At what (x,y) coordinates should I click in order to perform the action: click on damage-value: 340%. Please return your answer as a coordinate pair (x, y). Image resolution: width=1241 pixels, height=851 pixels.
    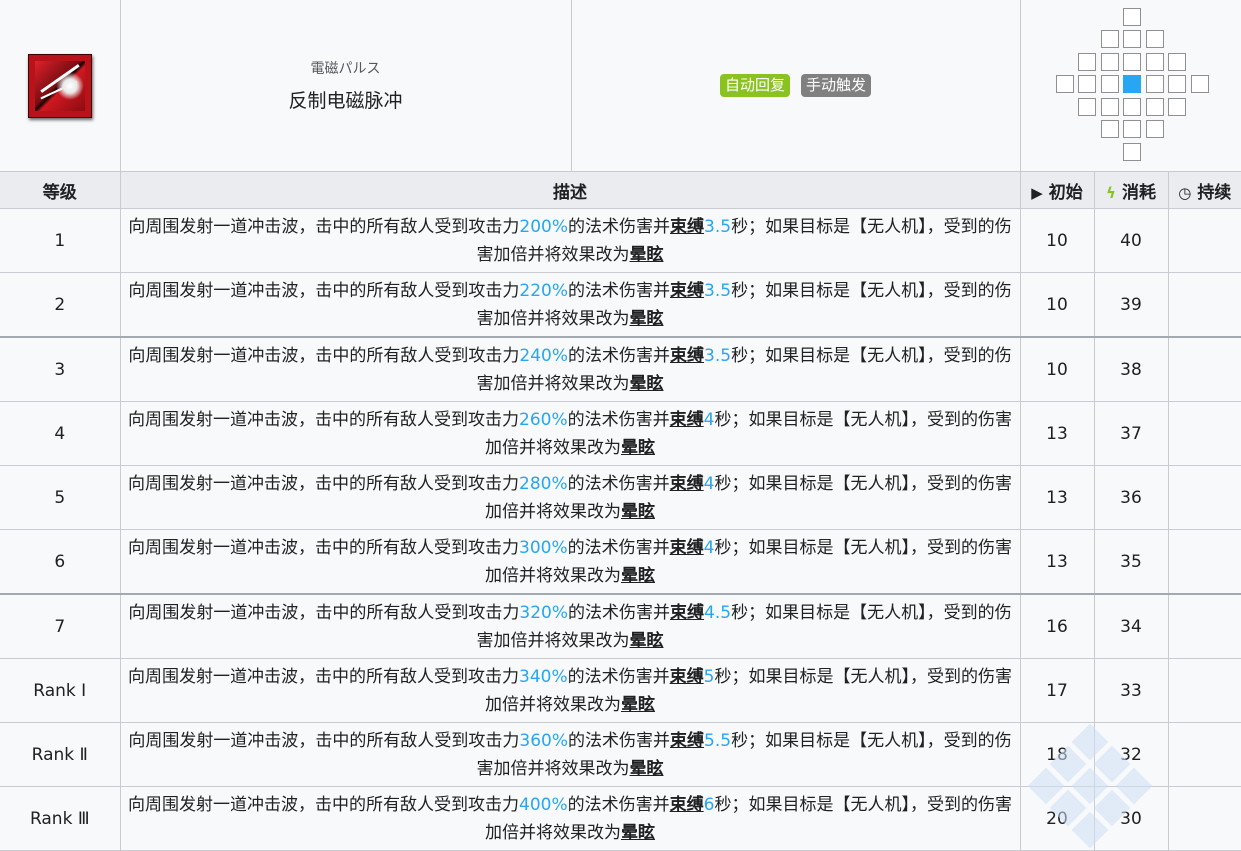
    Looking at the image, I should click on (543, 676).